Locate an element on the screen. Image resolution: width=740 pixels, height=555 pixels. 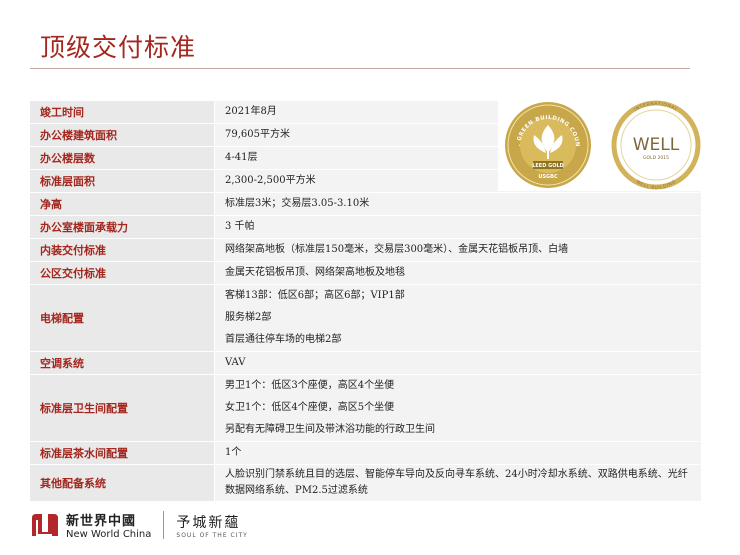
brand-block: 新世界中國 New World China is located at coordinates (108, 525).